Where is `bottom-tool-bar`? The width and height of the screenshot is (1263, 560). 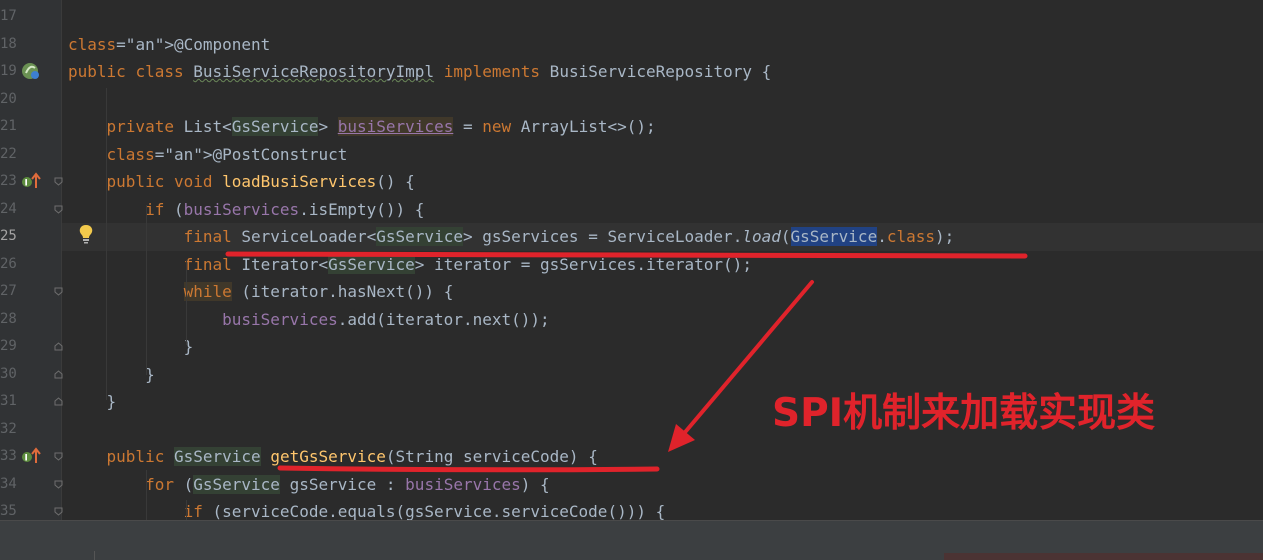 bottom-tool-bar is located at coordinates (631, 540).